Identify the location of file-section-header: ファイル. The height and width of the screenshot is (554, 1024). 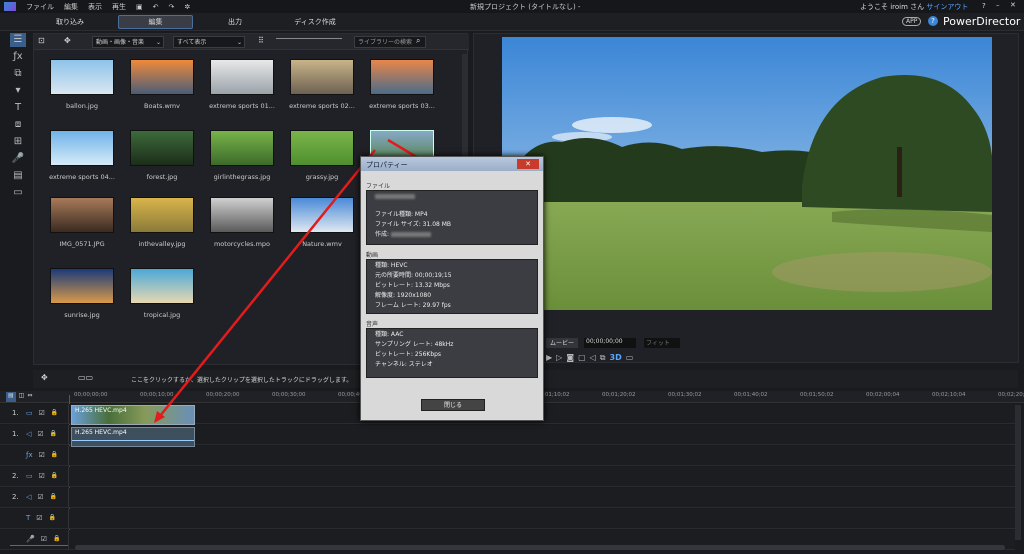
(378, 186).